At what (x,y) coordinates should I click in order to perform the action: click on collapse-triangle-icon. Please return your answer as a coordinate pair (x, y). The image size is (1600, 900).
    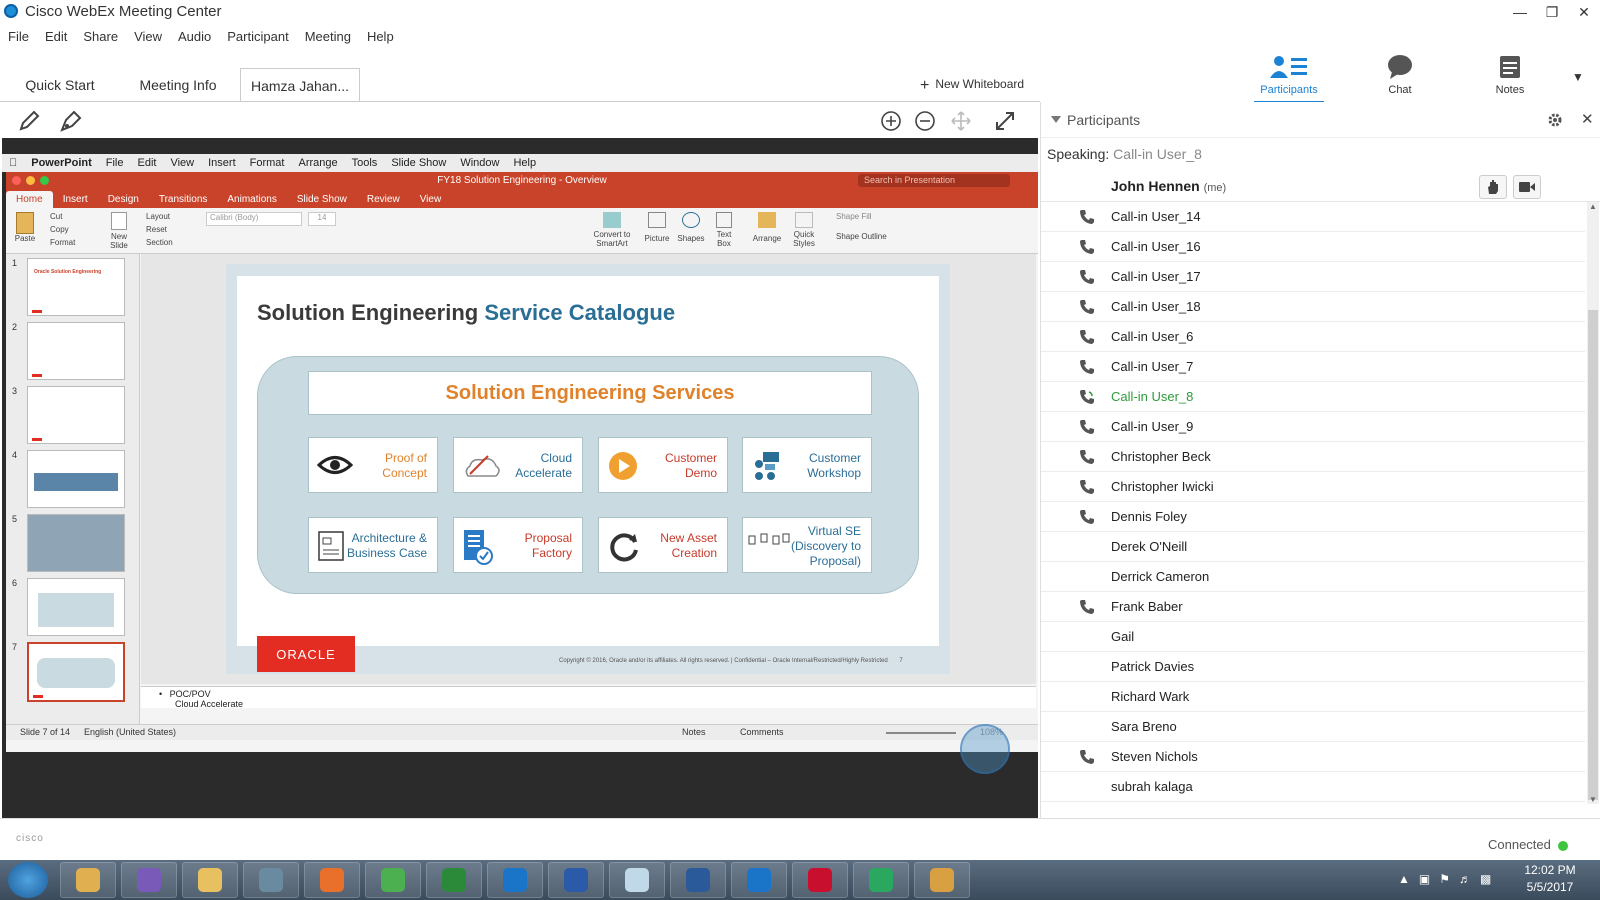
    Looking at the image, I should click on (1056, 119).